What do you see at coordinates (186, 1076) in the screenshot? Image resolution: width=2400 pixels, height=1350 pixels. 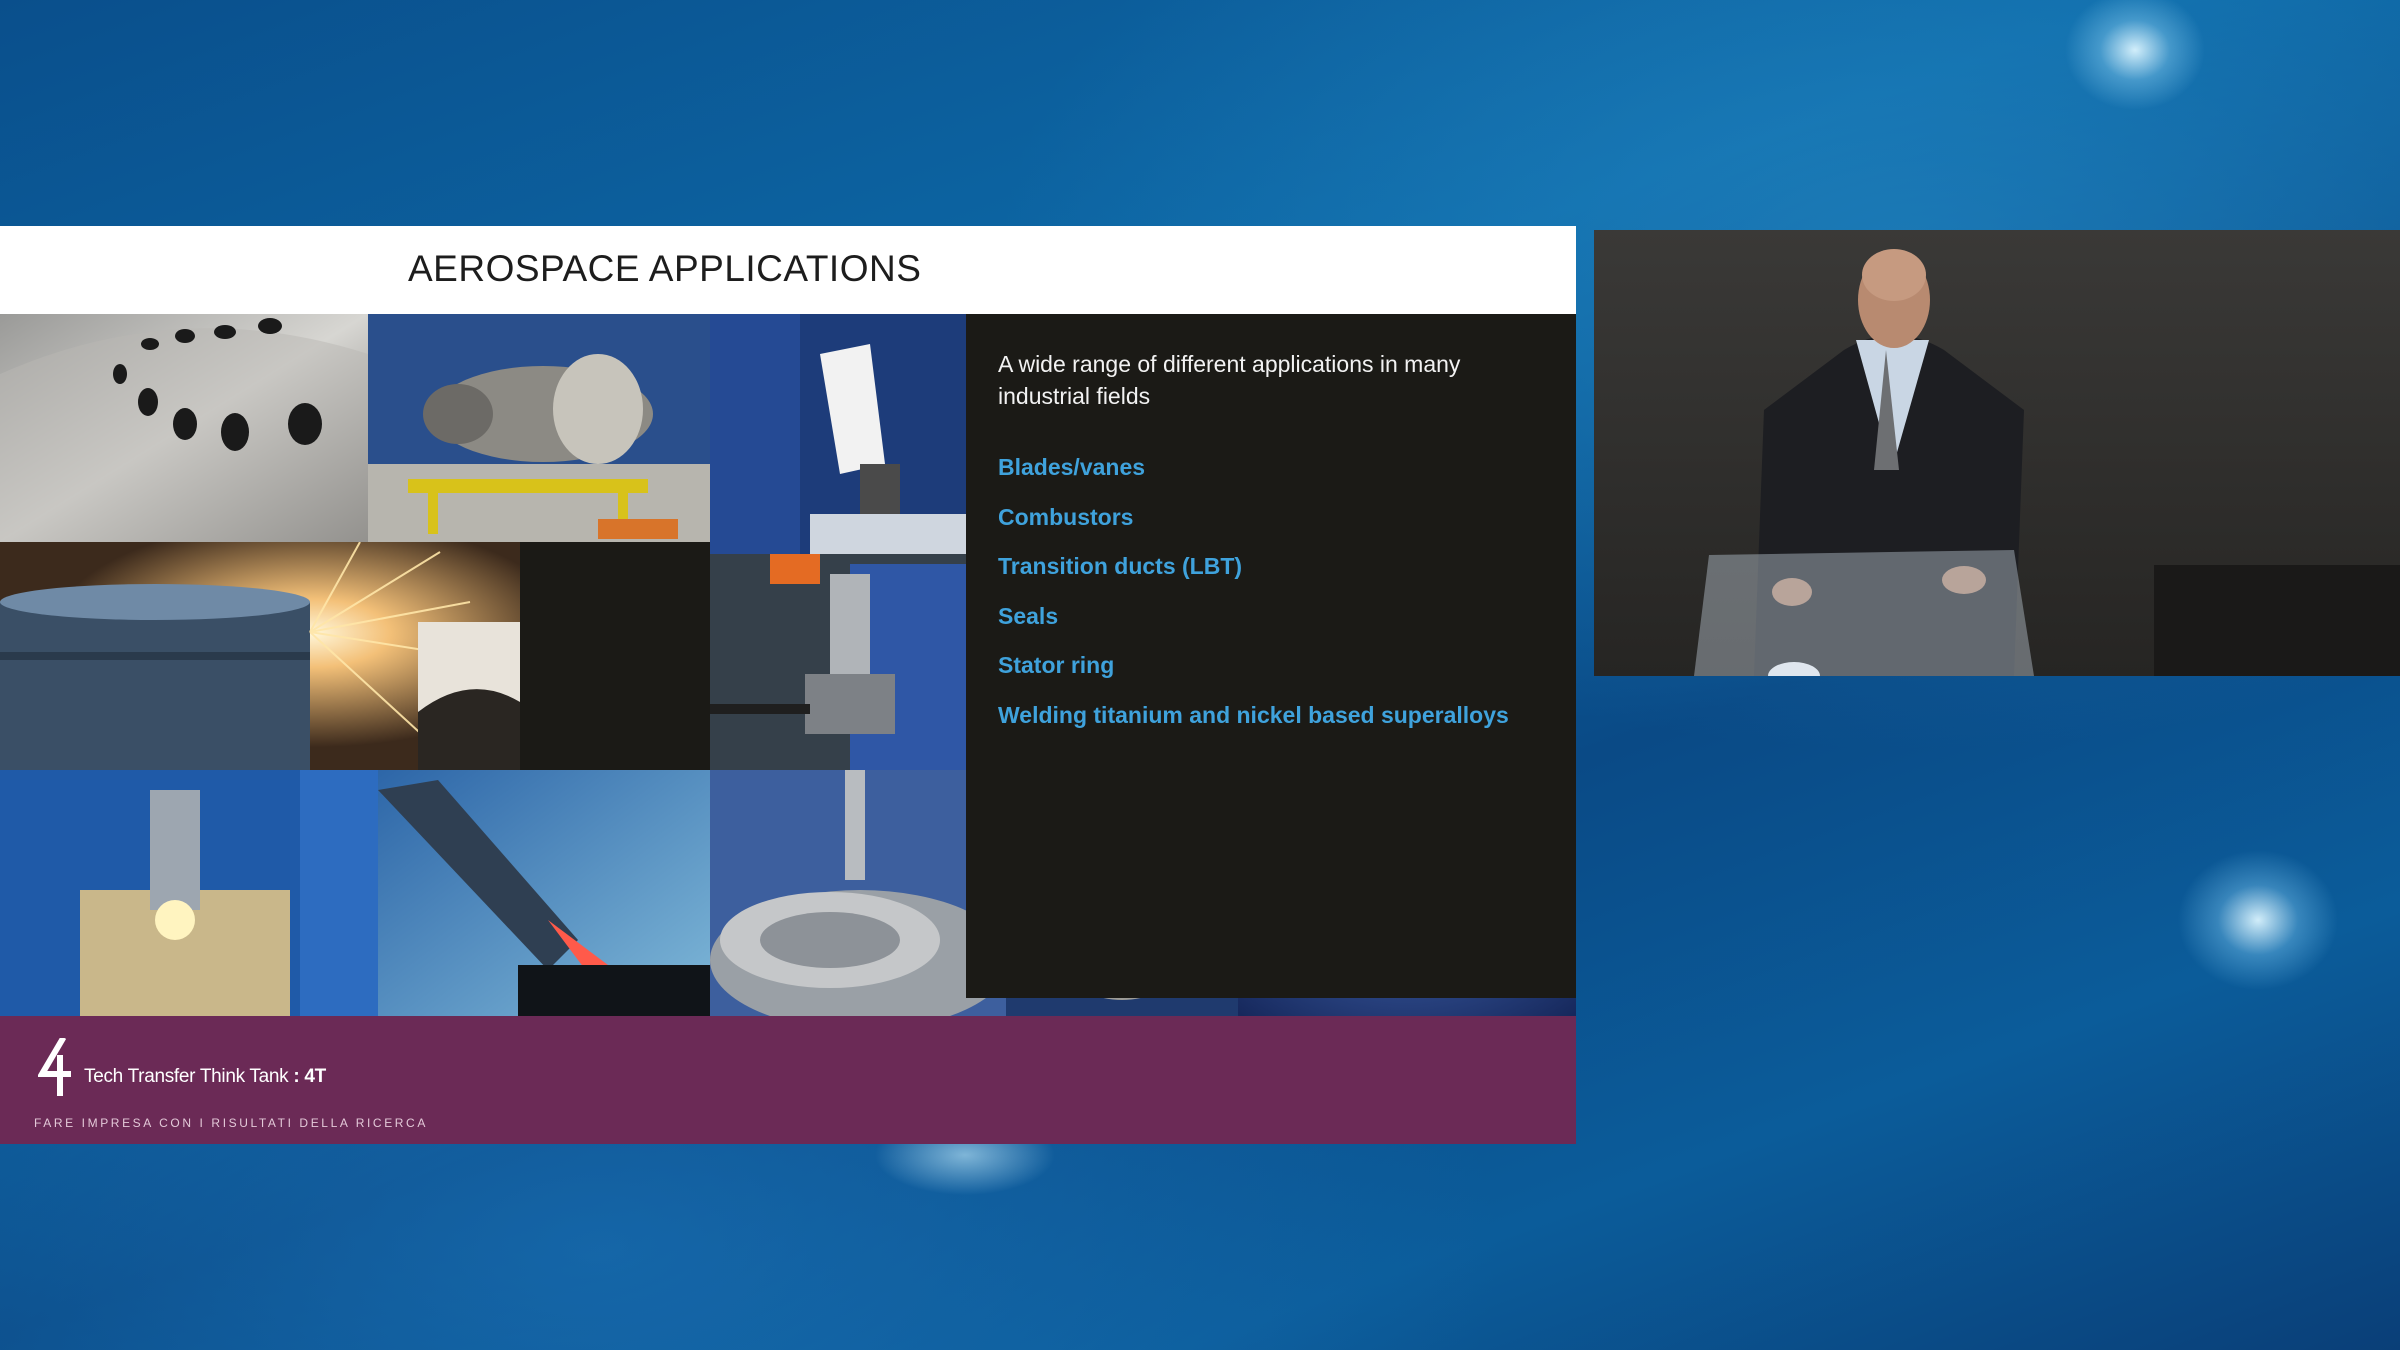 I see `logo-name: Tech Transfer Think Tank` at bounding box center [186, 1076].